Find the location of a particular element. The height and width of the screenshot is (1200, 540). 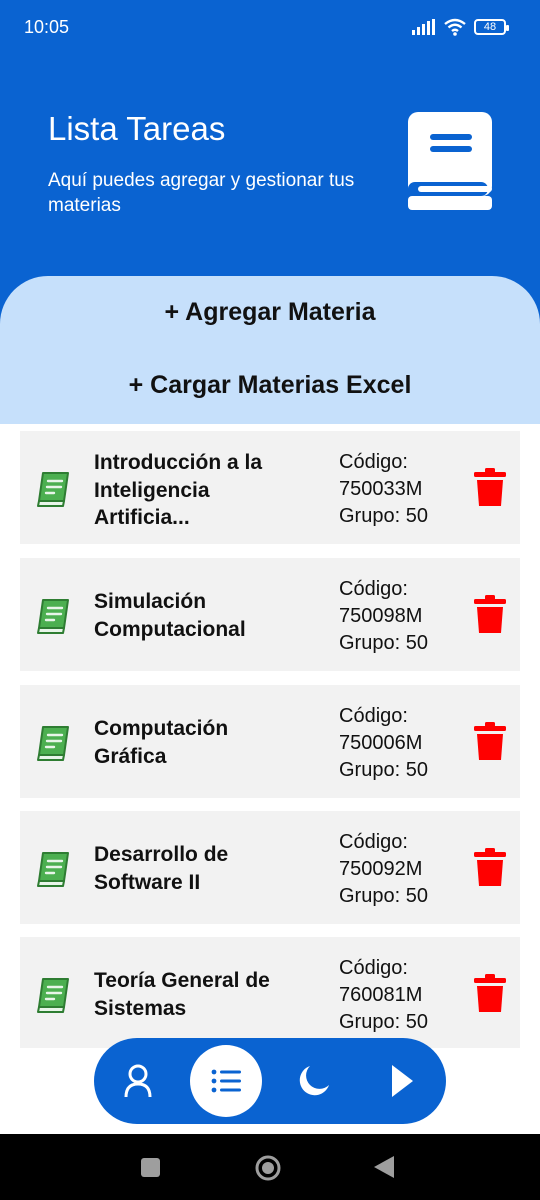

subject-name: Computación Gráfica is located at coordinates (161, 742).